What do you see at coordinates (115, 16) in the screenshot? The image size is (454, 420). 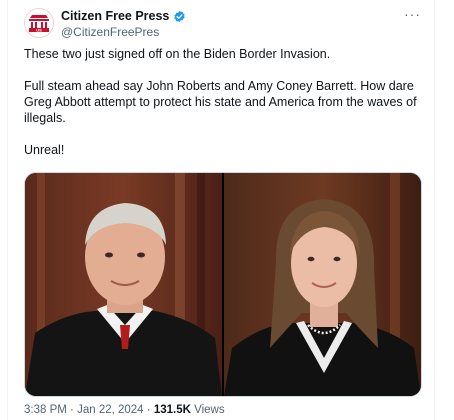 I see `author-display-name: Citizen Free Press` at bounding box center [115, 16].